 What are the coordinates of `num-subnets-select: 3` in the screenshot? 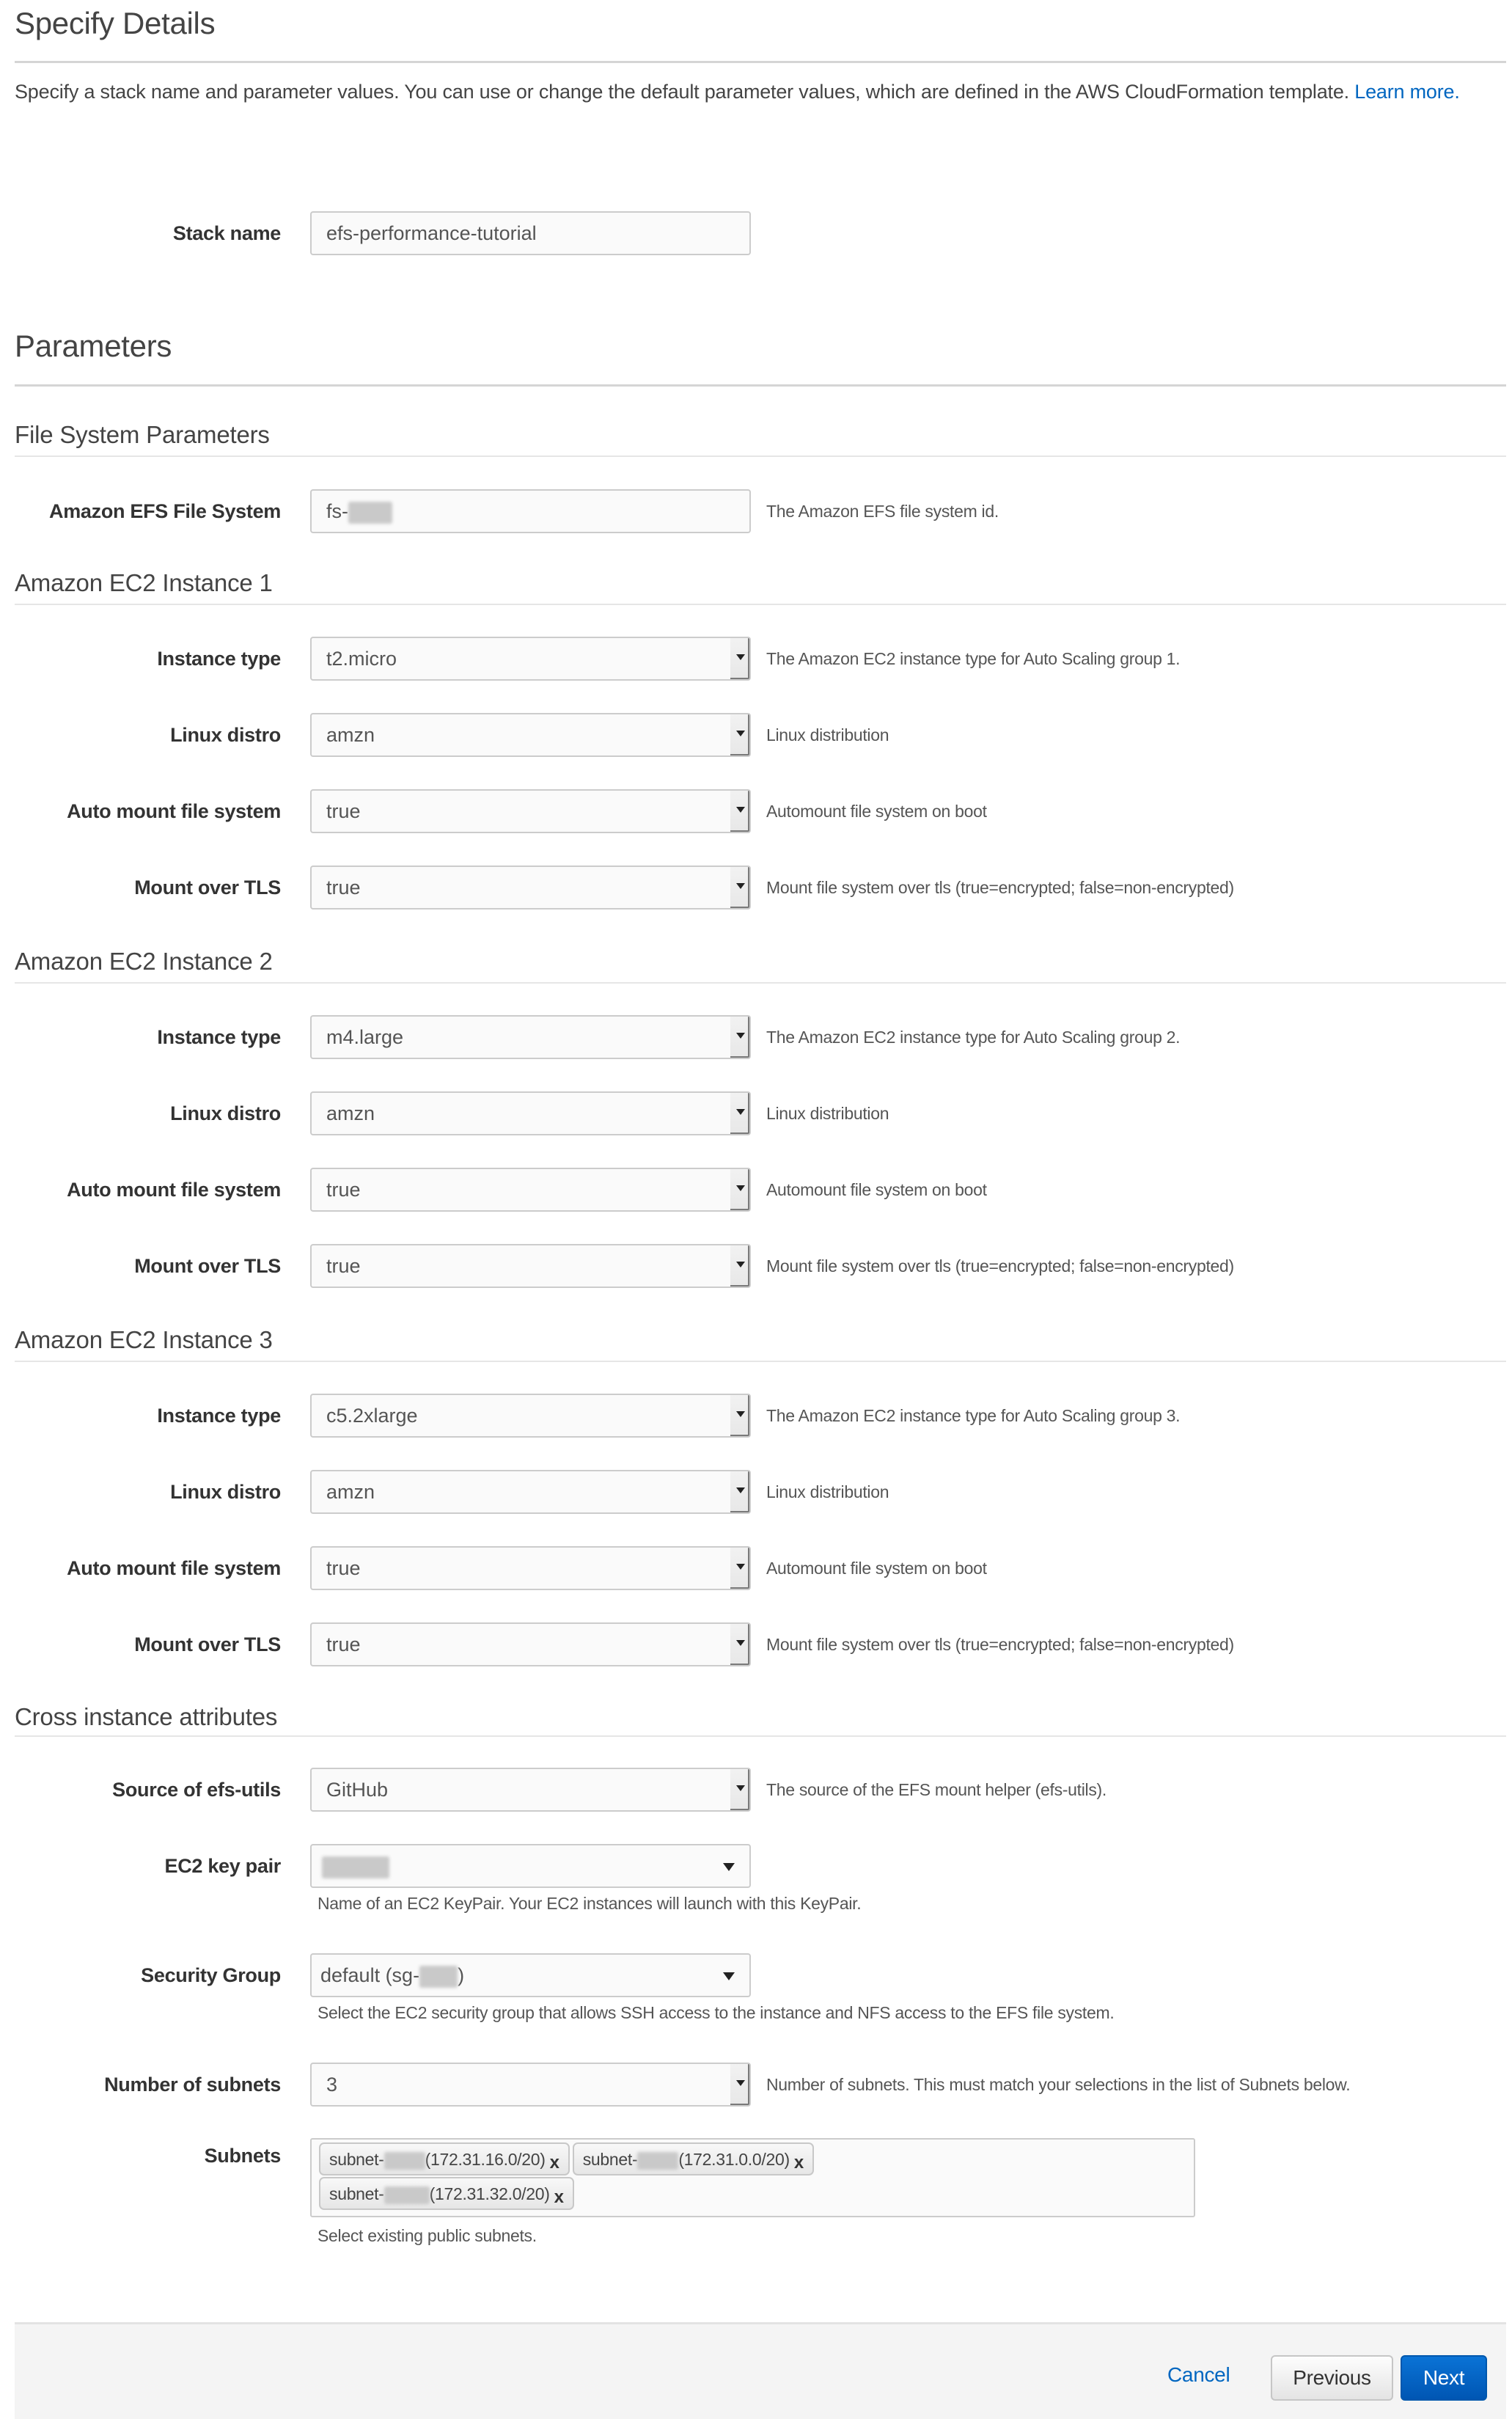 It's located at (530, 2085).